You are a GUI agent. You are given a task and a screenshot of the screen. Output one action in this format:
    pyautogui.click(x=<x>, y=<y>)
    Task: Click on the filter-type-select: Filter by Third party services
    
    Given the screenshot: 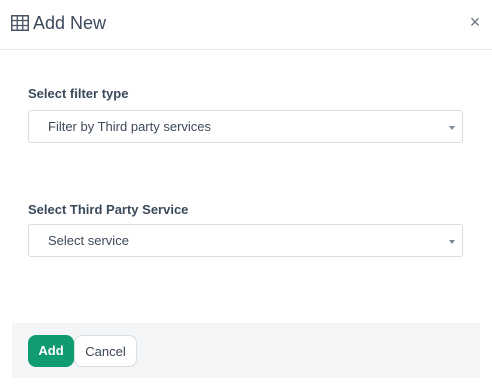 What is the action you would take?
    pyautogui.click(x=245, y=126)
    